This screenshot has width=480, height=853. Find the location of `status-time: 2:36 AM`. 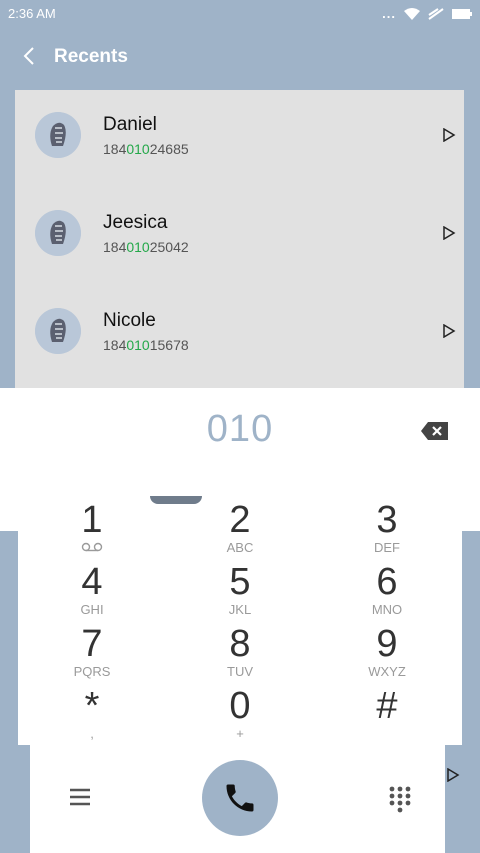

status-time: 2:36 AM is located at coordinates (32, 13).